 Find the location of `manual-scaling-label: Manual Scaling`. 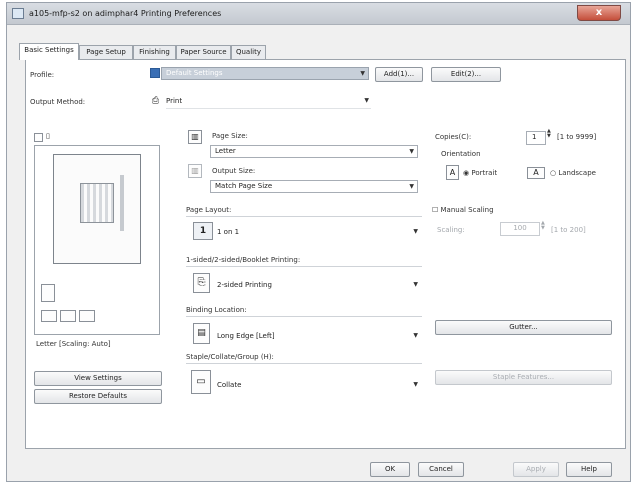

manual-scaling-label: Manual Scaling is located at coordinates (467, 210).